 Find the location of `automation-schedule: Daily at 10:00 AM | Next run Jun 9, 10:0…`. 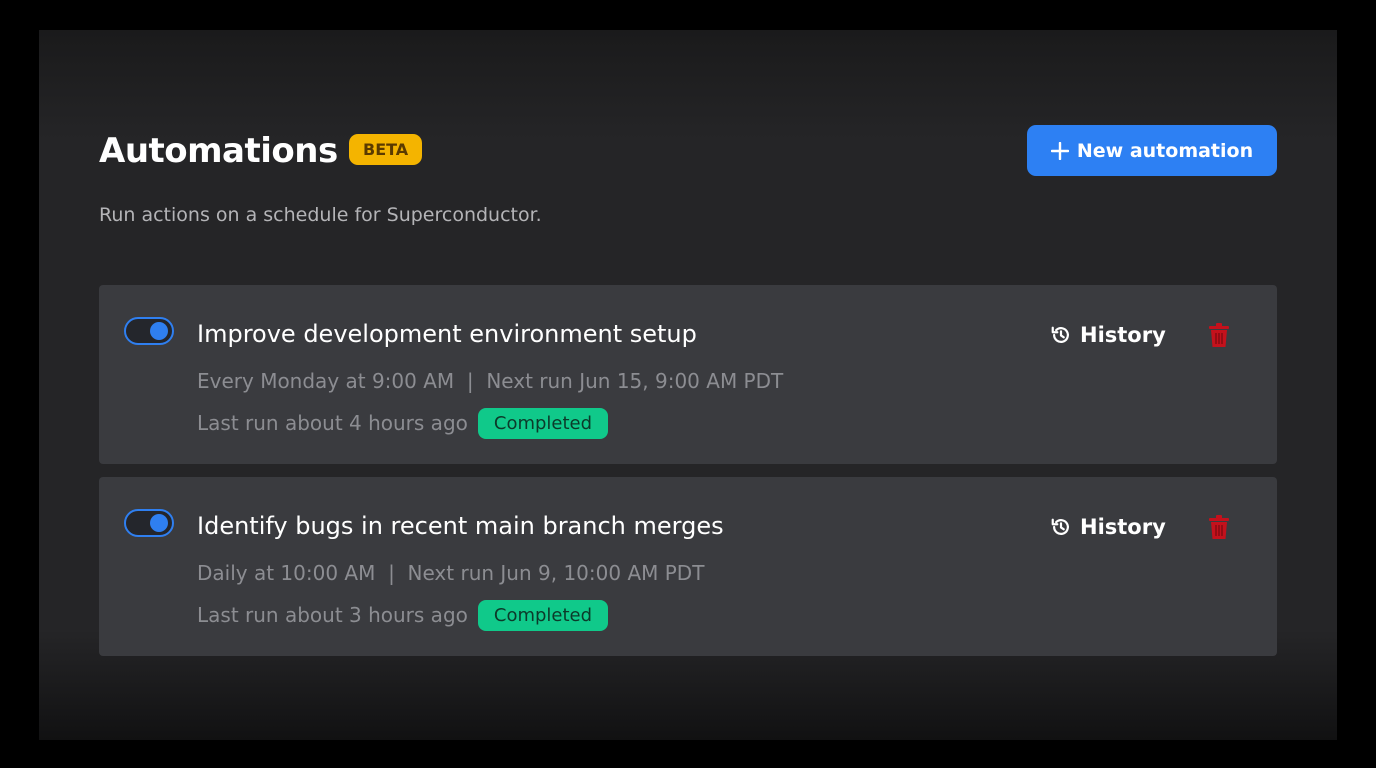

automation-schedule: Daily at 10:00 AM | Next run Jun 9, 10:0… is located at coordinates (451, 573).